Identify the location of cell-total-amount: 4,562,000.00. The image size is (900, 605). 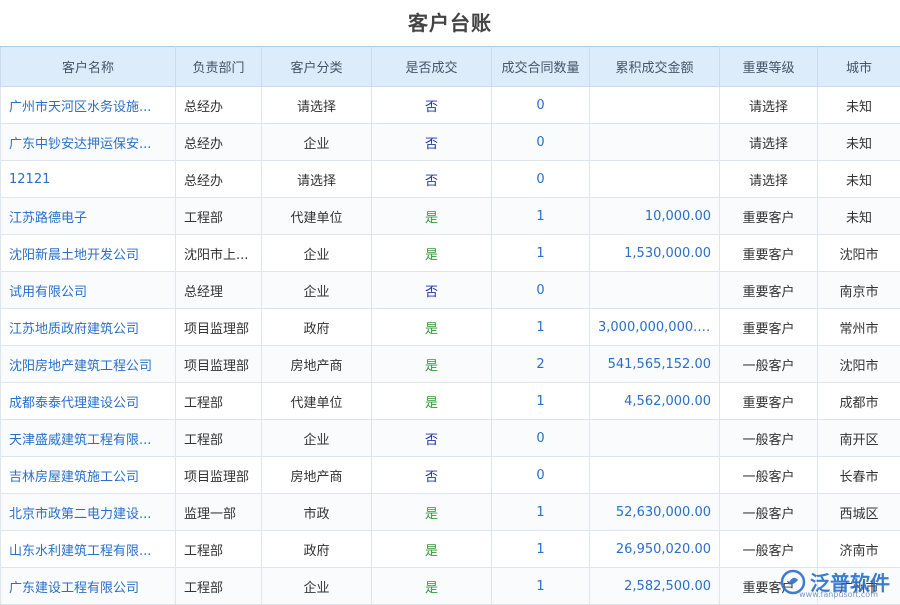
(655, 401).